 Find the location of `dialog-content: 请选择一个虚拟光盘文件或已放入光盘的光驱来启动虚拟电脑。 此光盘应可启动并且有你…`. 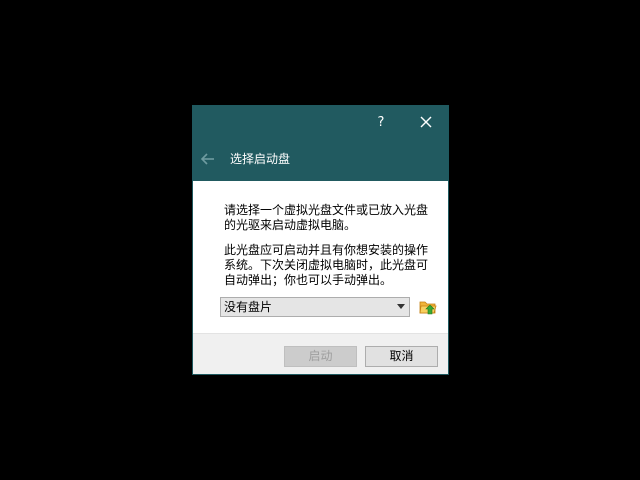

dialog-content: 请选择一个虚拟光盘文件或已放入光盘的光驱来启动虚拟电脑。 此光盘应可启动并且有你… is located at coordinates (320, 257).